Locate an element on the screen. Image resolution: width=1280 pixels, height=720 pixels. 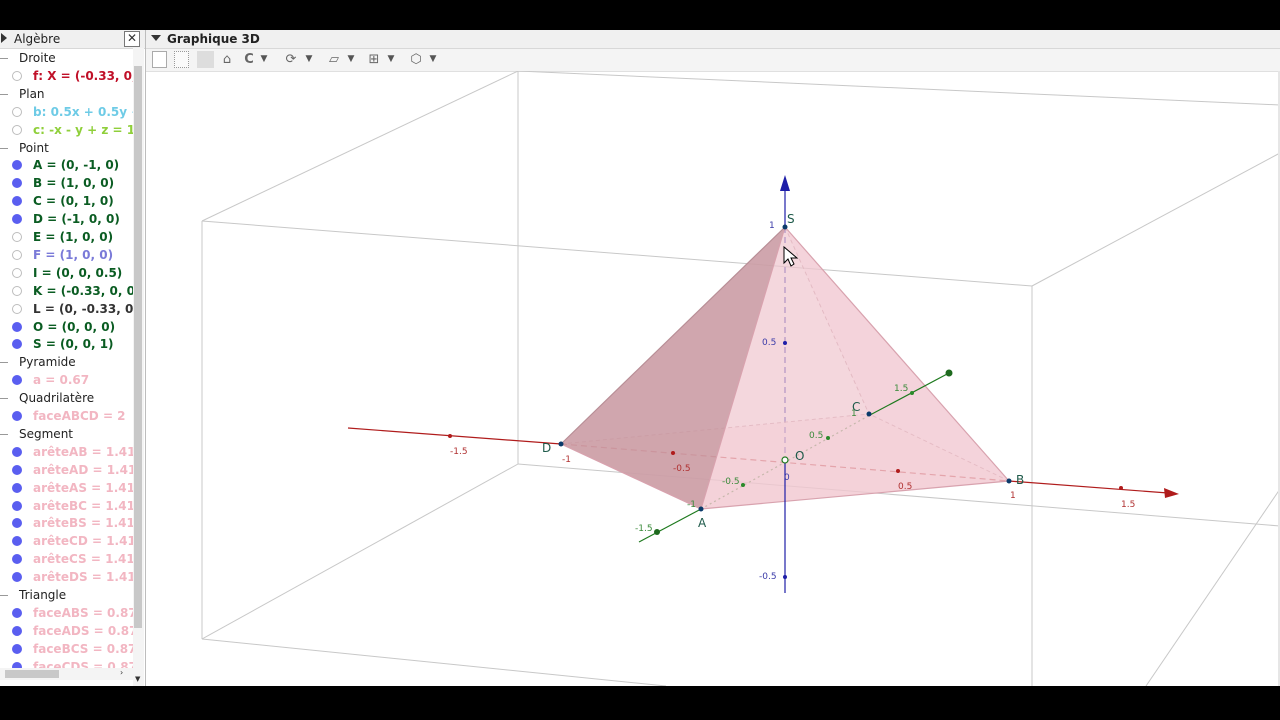
algebra-category-header: Point is located at coordinates (67, 149).